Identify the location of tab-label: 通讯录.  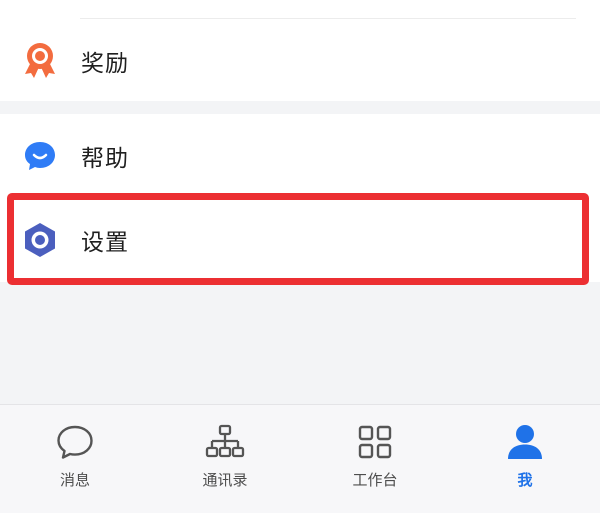
(225, 480).